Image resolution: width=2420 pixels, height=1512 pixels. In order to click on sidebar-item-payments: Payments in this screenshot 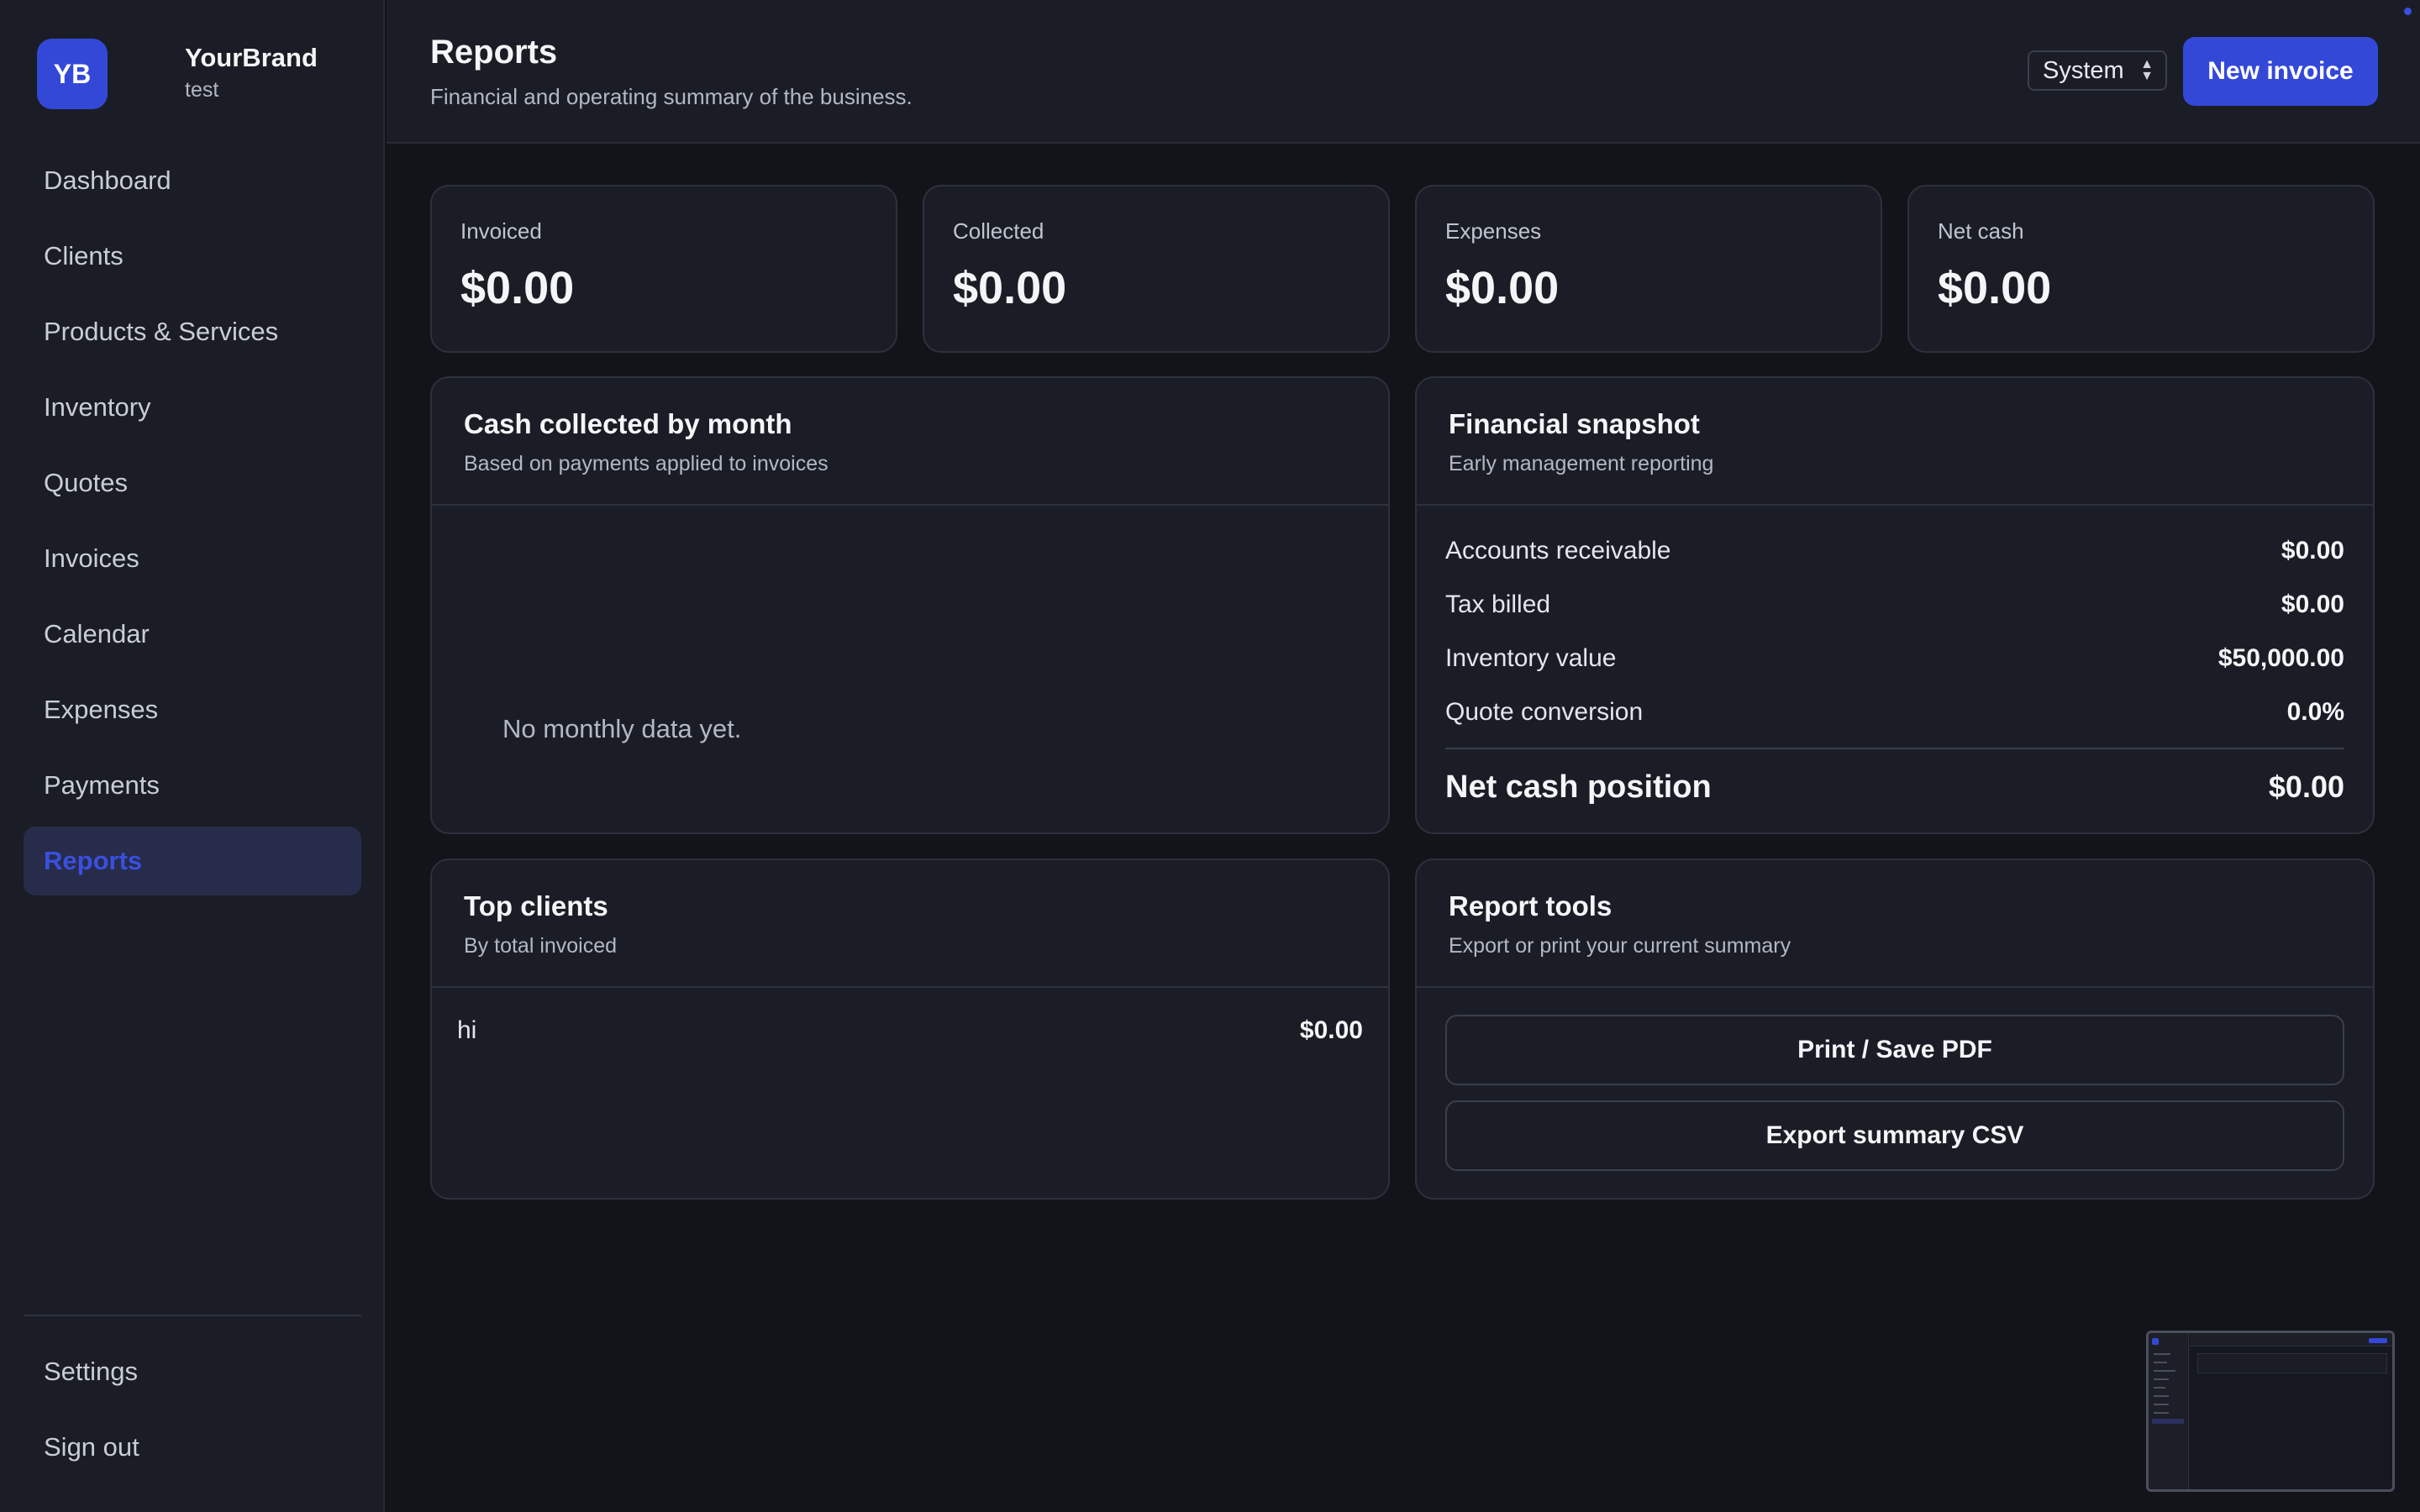, I will do `click(192, 785)`.